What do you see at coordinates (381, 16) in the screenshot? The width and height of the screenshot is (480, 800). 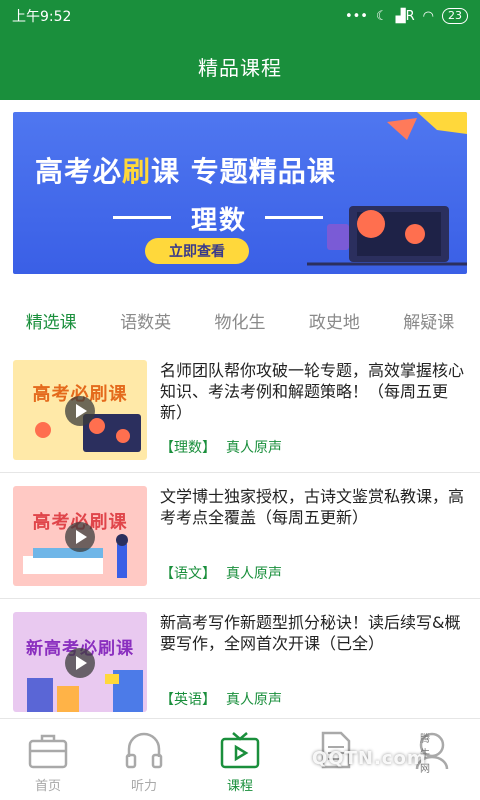 I see `moon-icon: ☾` at bounding box center [381, 16].